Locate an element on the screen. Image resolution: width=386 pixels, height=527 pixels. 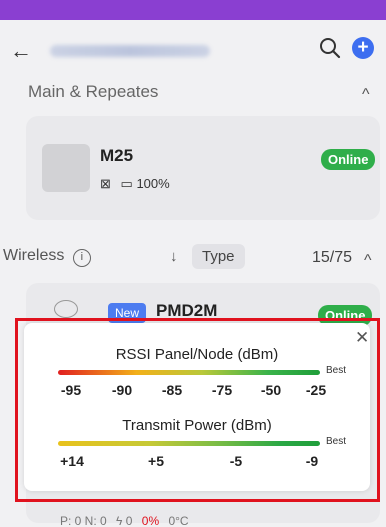
chevron-up-icon: ^ is located at coordinates (366, 95).